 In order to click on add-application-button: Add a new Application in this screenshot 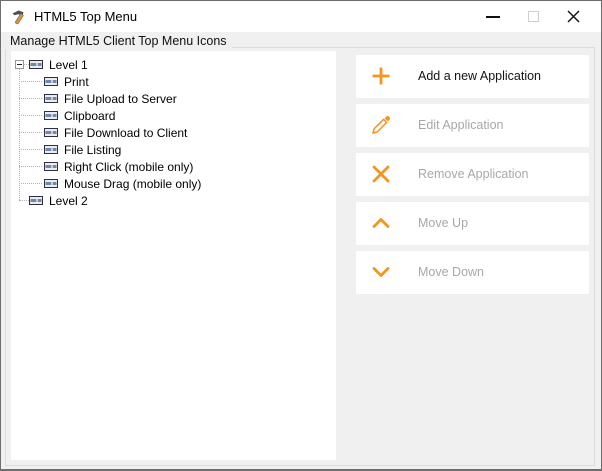, I will do `click(472, 76)`.